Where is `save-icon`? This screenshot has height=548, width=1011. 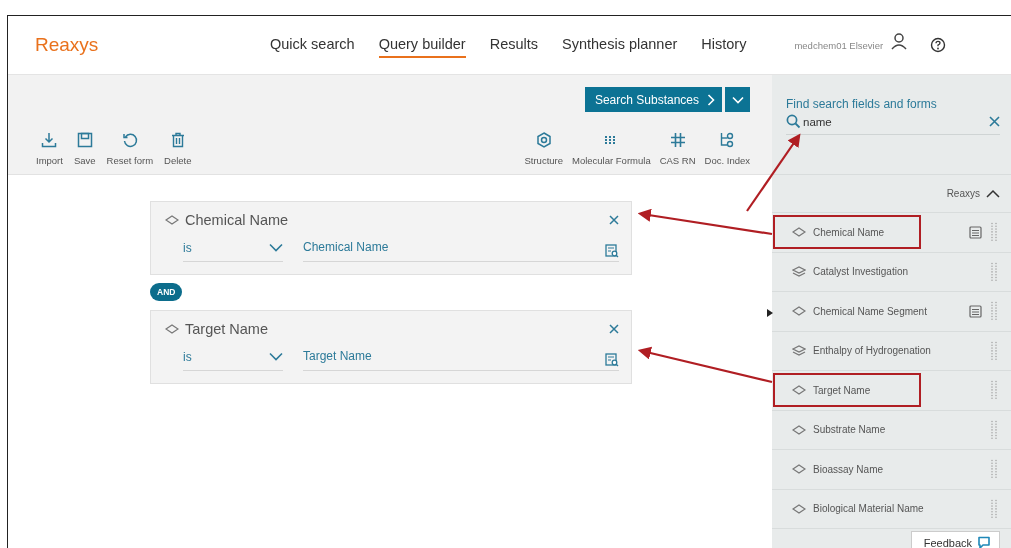
save-icon is located at coordinates (84, 140).